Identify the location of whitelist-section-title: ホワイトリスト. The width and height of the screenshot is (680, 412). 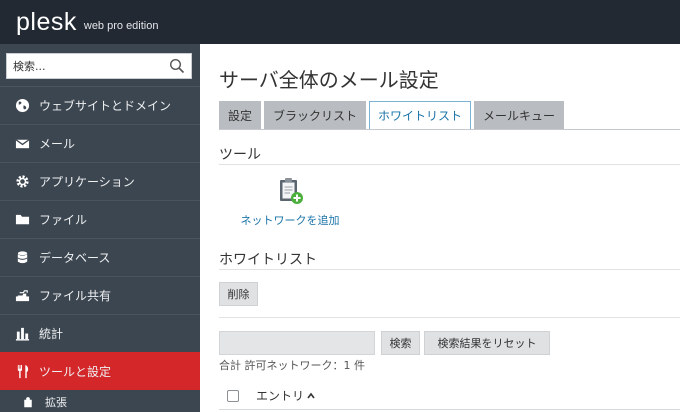
(268, 260).